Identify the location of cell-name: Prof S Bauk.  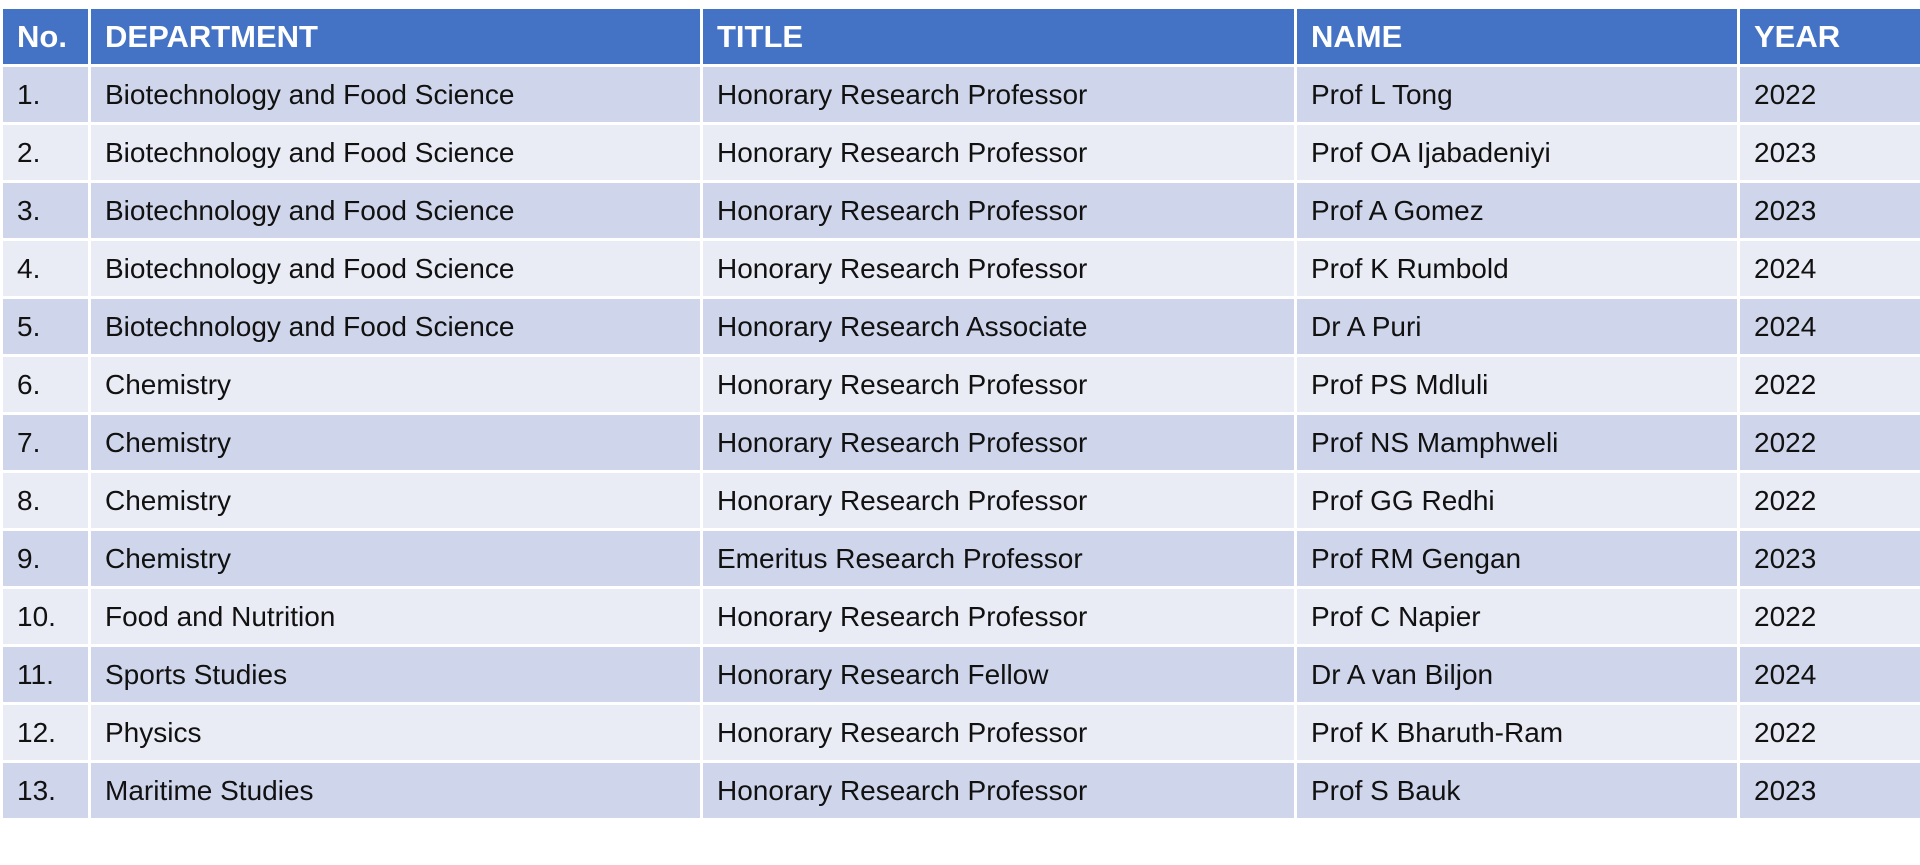
(1517, 790).